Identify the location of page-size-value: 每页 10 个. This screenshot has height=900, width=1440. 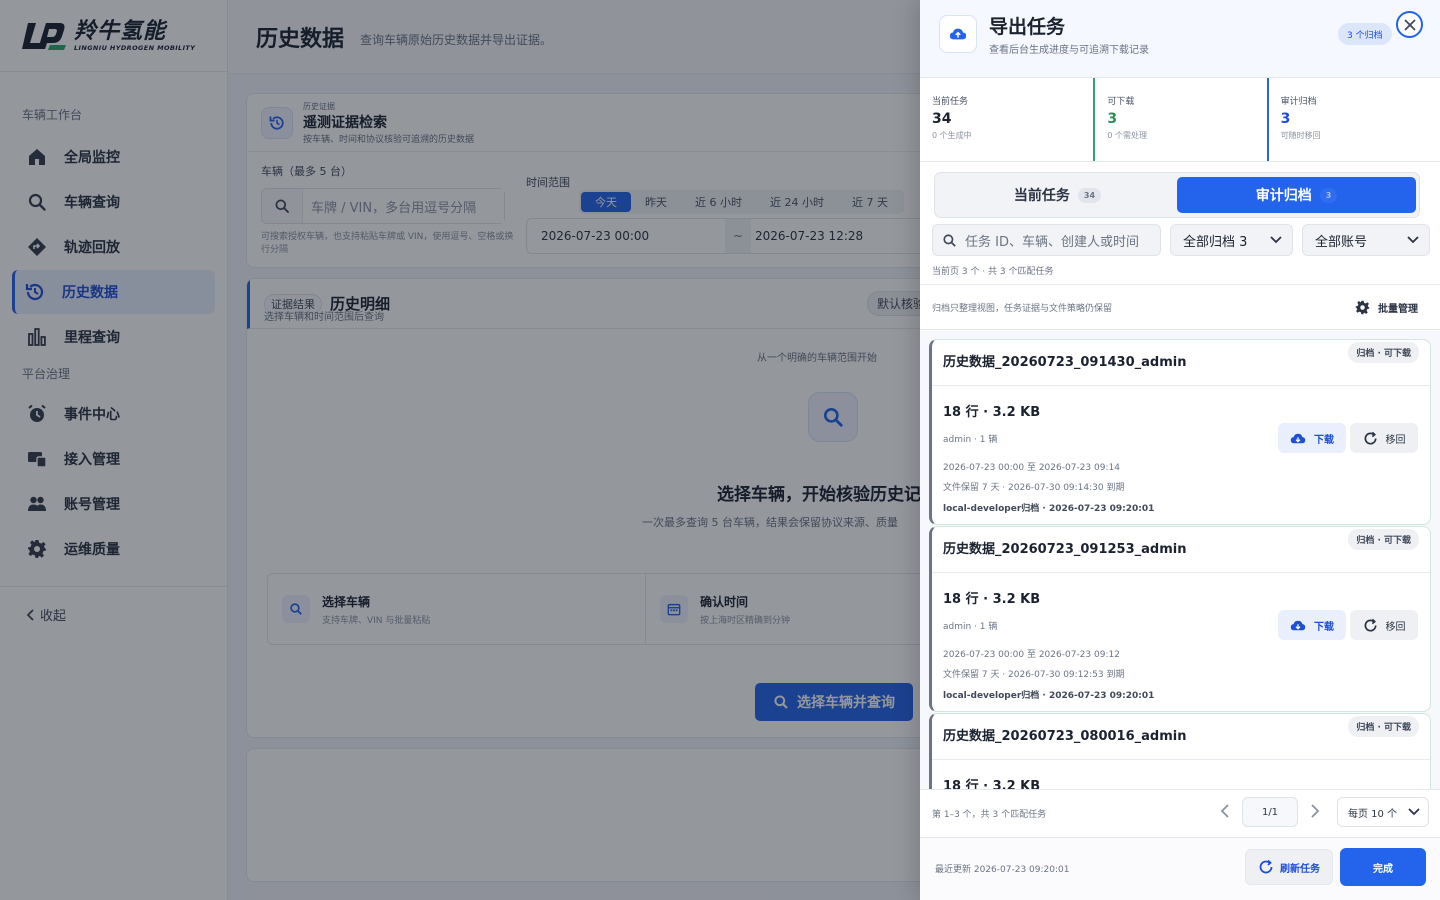
(1373, 814).